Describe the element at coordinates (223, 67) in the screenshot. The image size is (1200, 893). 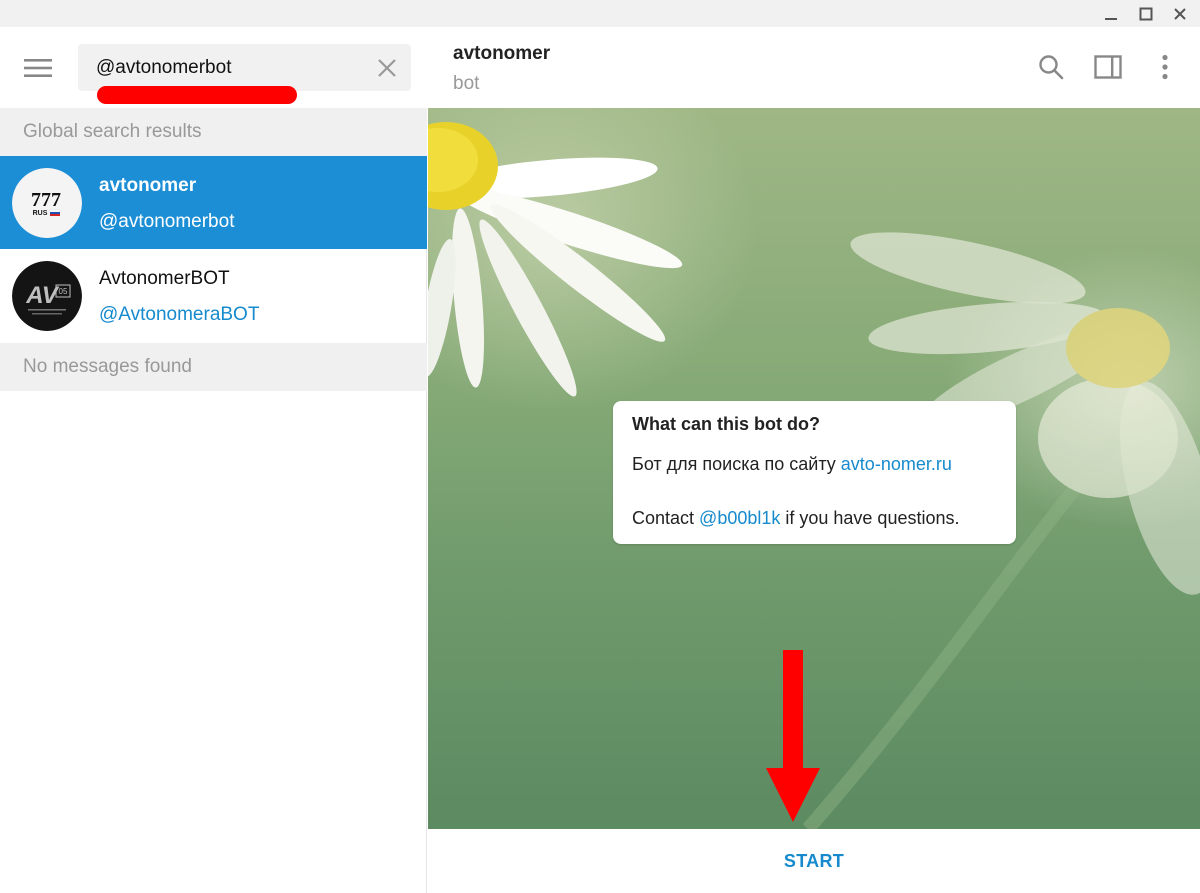
I see `search-input` at that location.